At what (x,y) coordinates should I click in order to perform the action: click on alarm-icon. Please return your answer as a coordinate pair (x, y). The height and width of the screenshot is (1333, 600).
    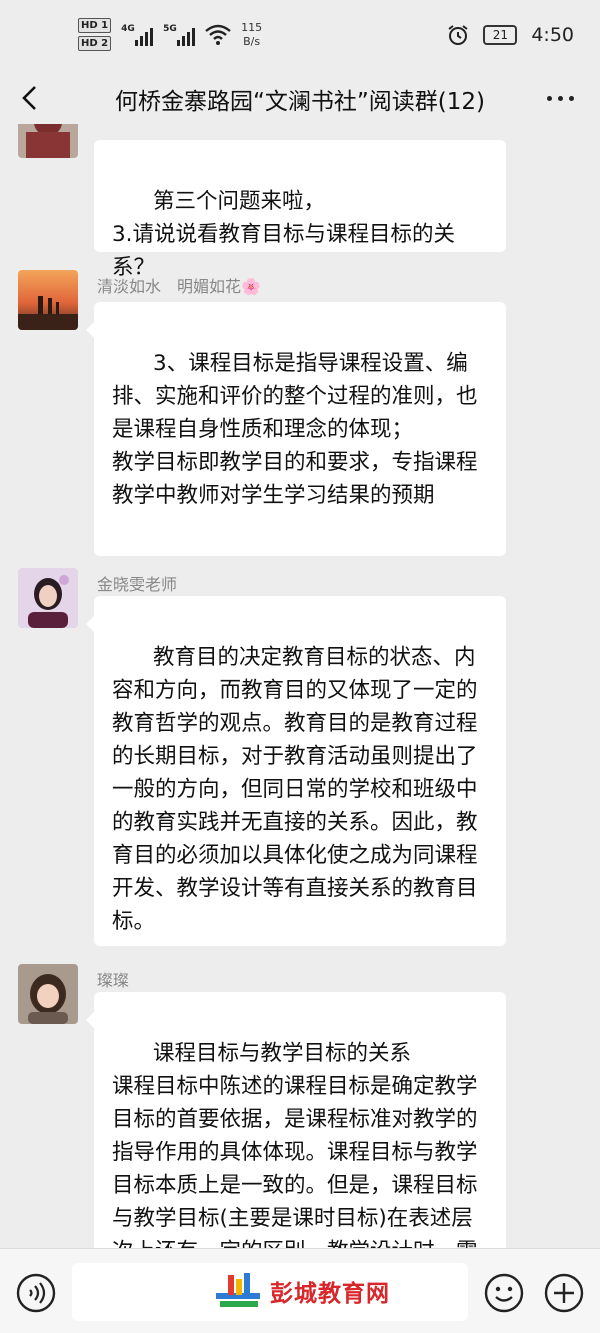
    Looking at the image, I should click on (458, 35).